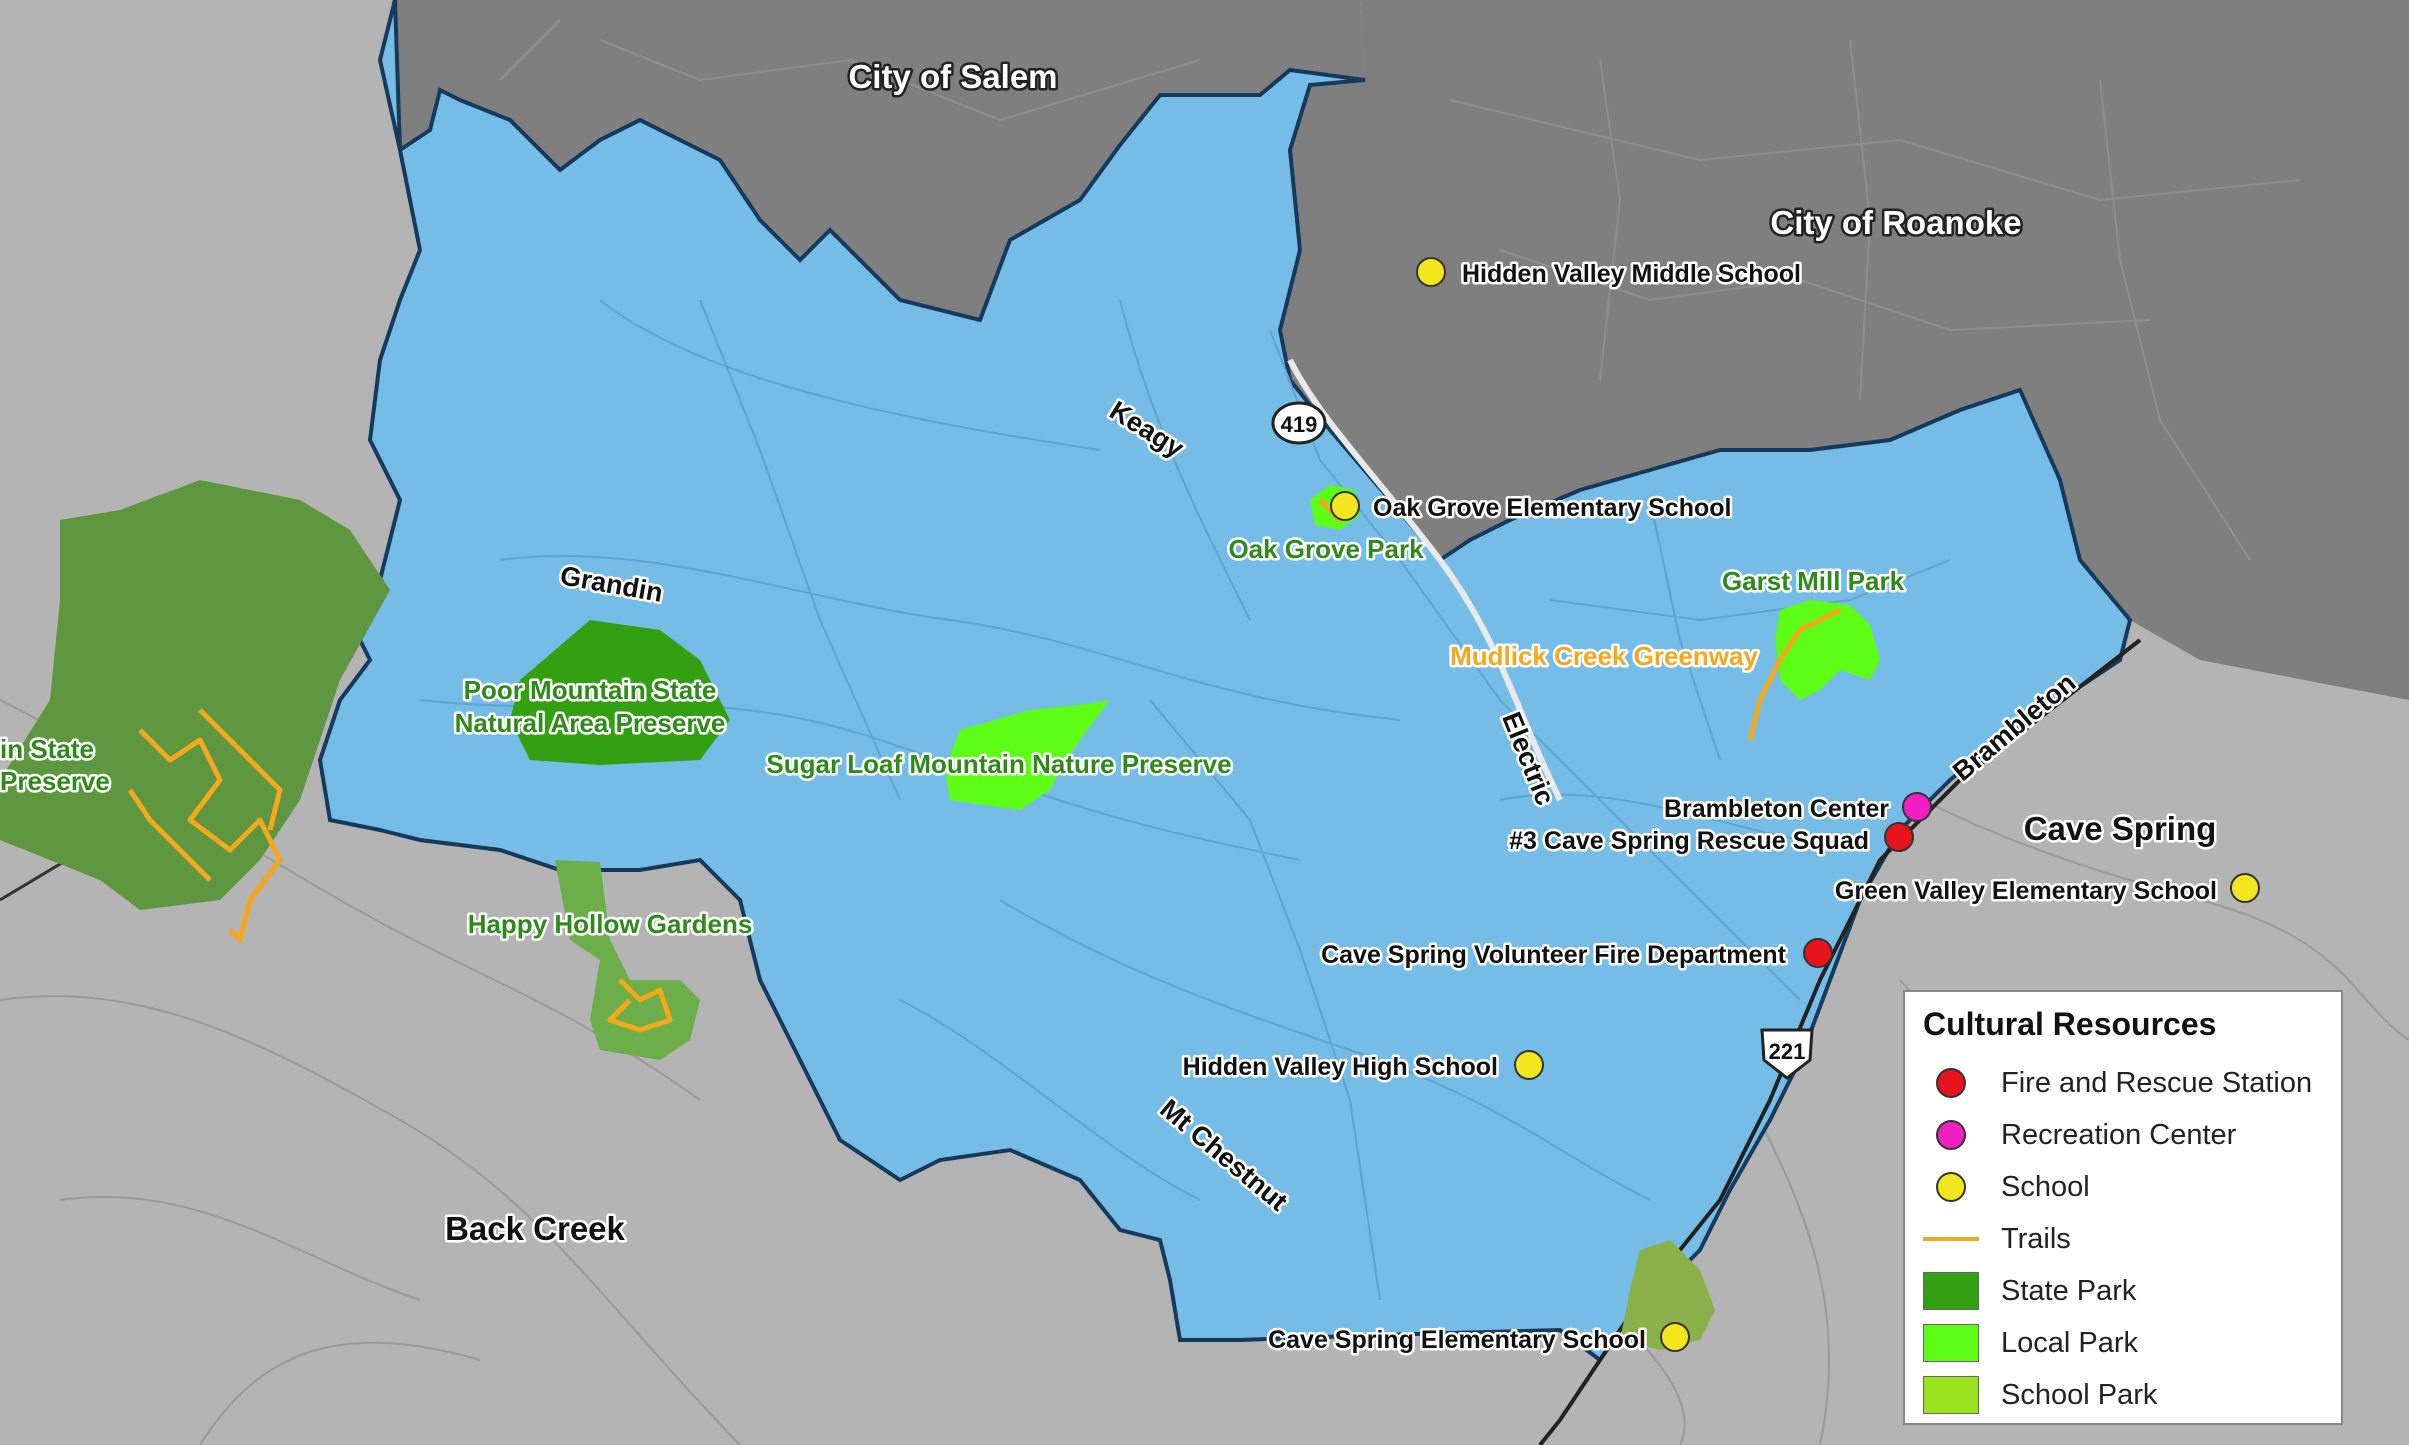 The image size is (2409, 1445). What do you see at coordinates (1326, 549) in the screenshot?
I see `label-oak-grove-park: Oak Grove Park` at bounding box center [1326, 549].